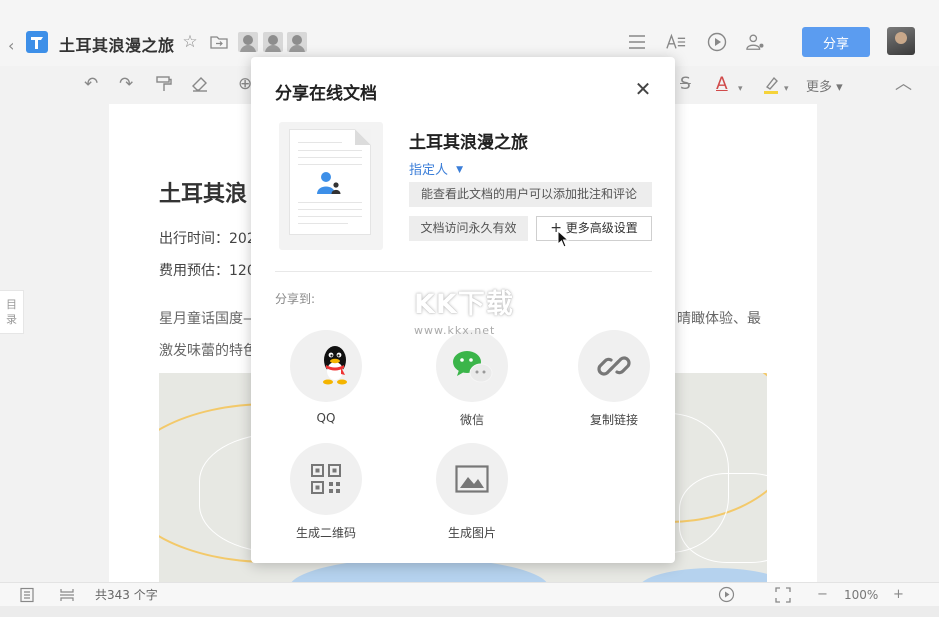 Image resolution: width=939 pixels, height=617 pixels. What do you see at coordinates (469, 42) in the screenshot?
I see `header-row: ‹ 土耳其浪漫之旅 ☆ 分享` at bounding box center [469, 42].